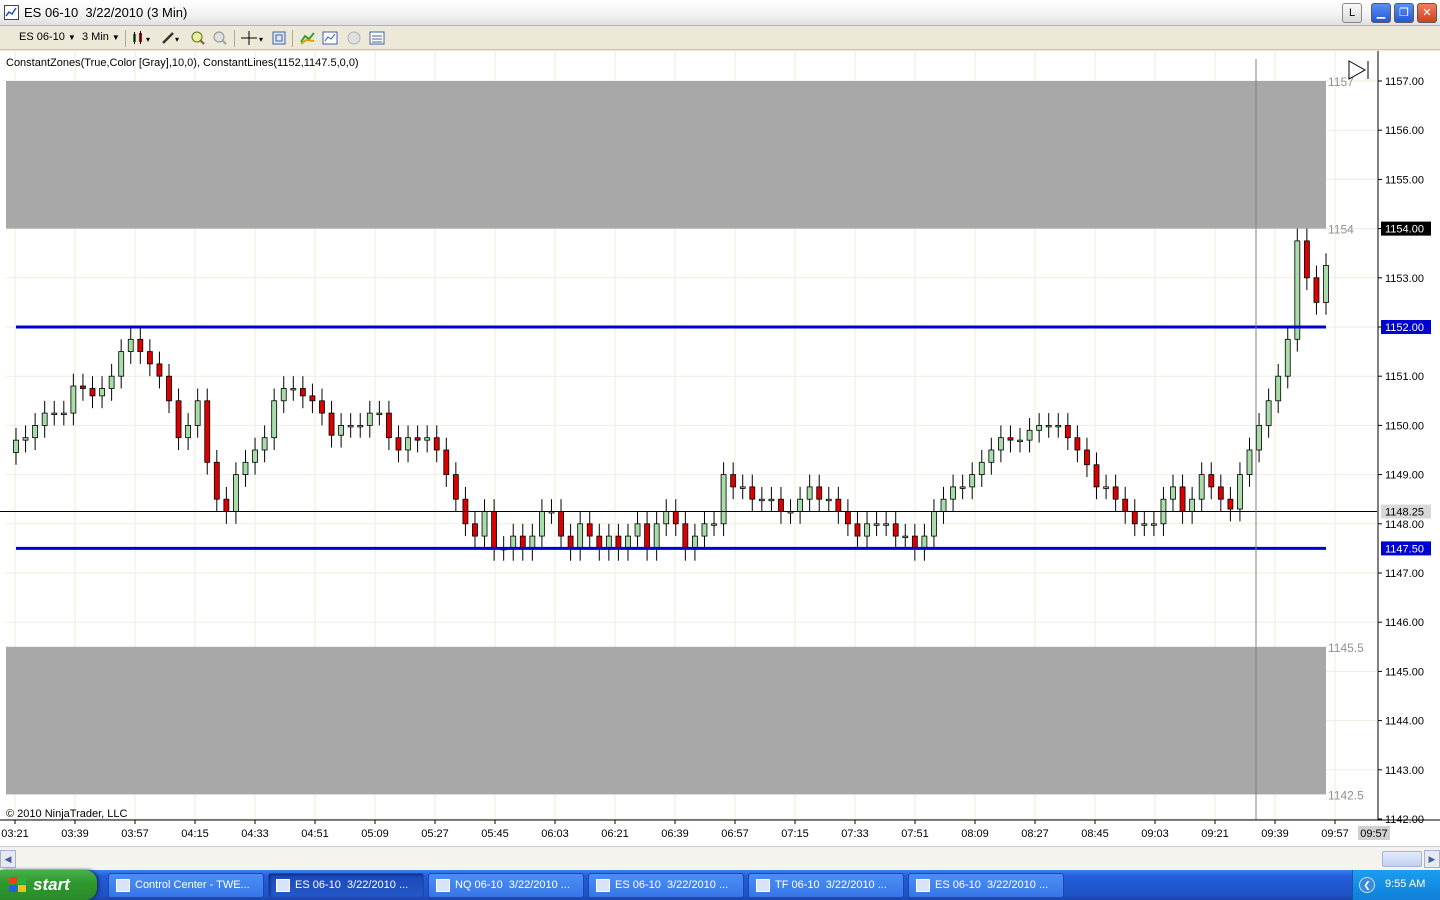 This screenshot has height=900, width=1440. I want to click on last-price-label: 1154.00, so click(1404, 230).